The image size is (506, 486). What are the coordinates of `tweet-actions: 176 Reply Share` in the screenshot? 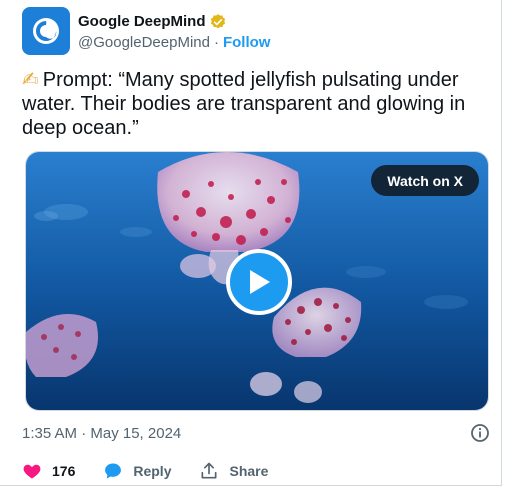 It's located at (145, 471).